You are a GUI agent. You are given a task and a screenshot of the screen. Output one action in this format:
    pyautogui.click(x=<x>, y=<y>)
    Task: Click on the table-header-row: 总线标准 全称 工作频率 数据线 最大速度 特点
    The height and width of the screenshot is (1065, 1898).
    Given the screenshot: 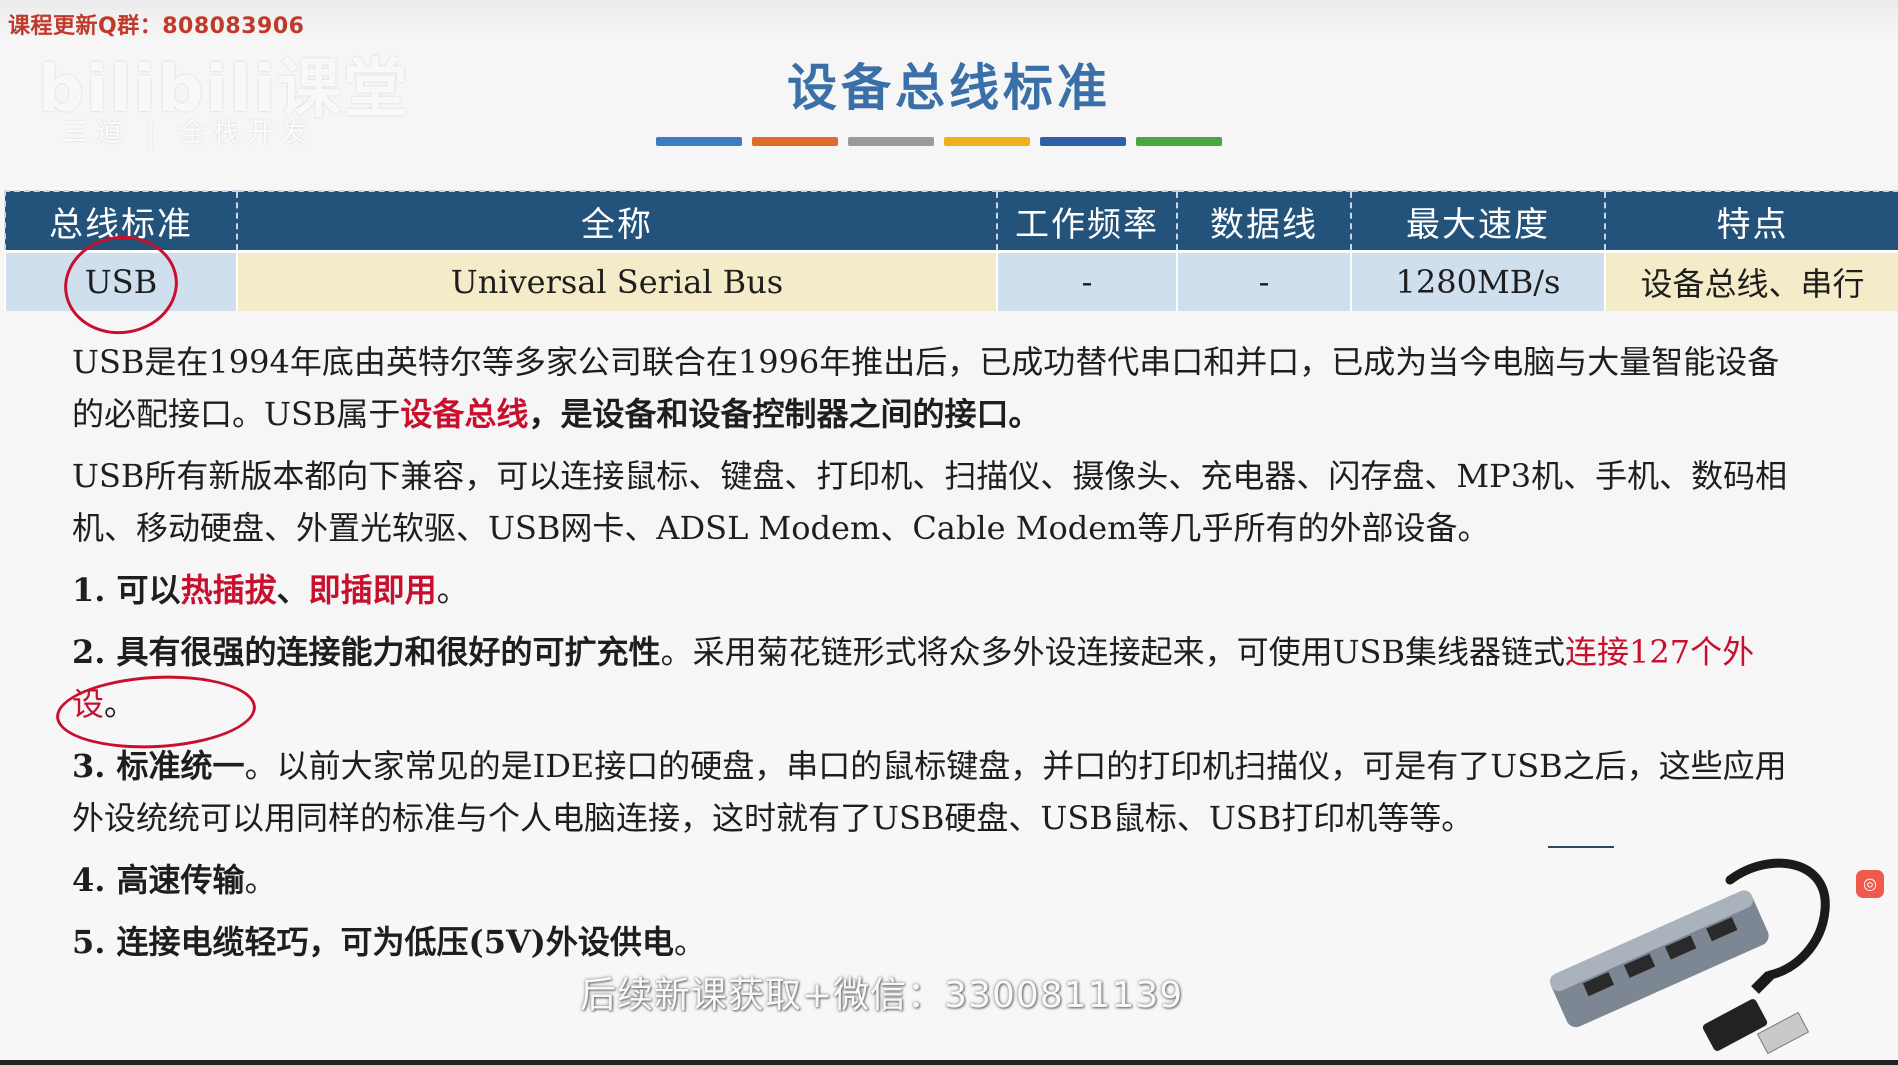 What is the action you would take?
    pyautogui.click(x=951, y=221)
    